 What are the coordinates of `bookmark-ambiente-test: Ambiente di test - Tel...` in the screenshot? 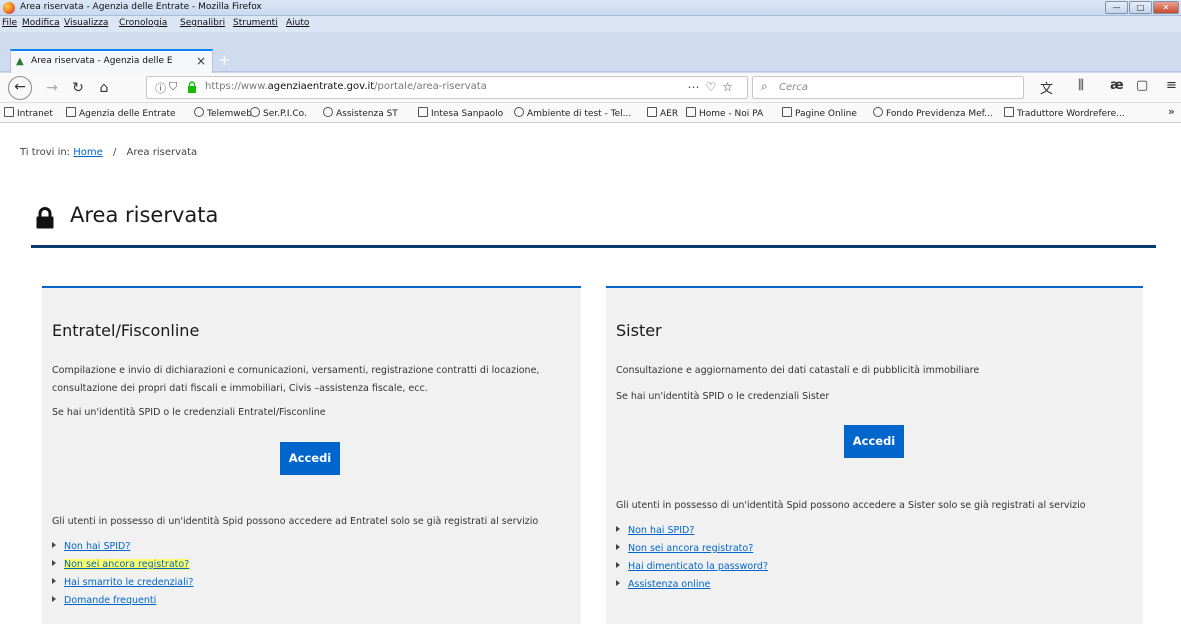 It's located at (572, 113).